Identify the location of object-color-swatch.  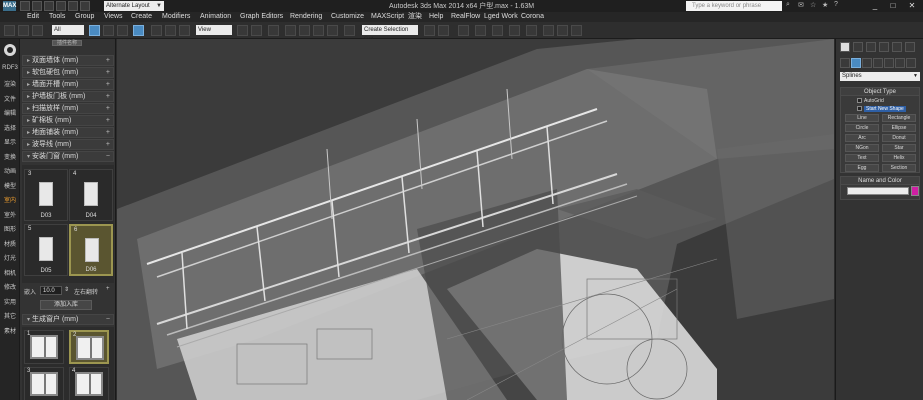
(915, 191).